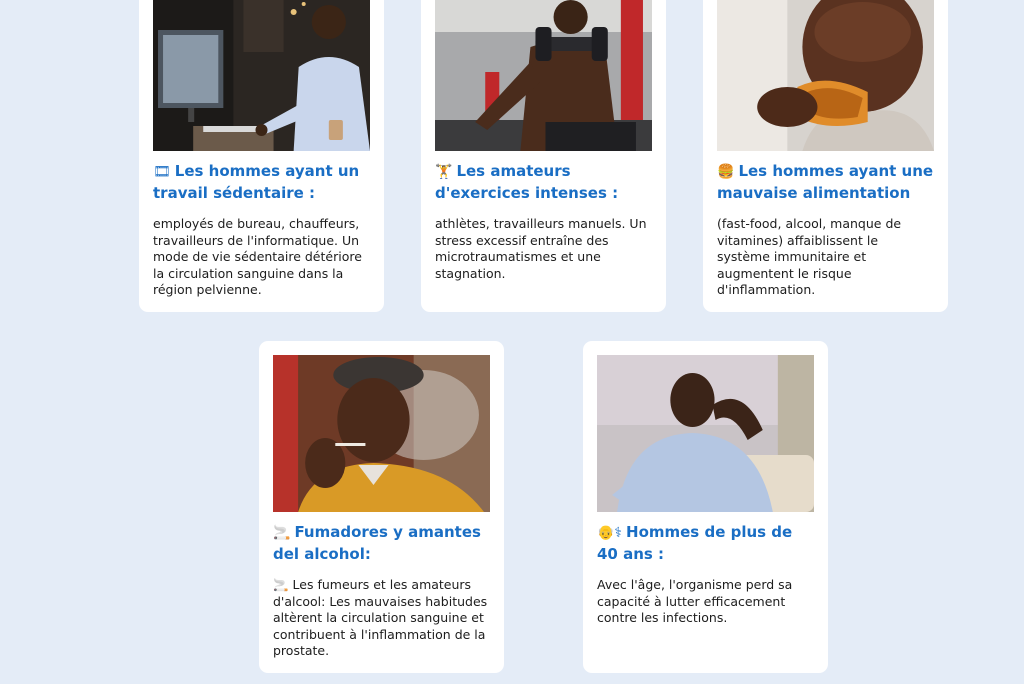 This screenshot has width=1024, height=684. I want to click on hamburger-icon: 🍔, so click(726, 172).